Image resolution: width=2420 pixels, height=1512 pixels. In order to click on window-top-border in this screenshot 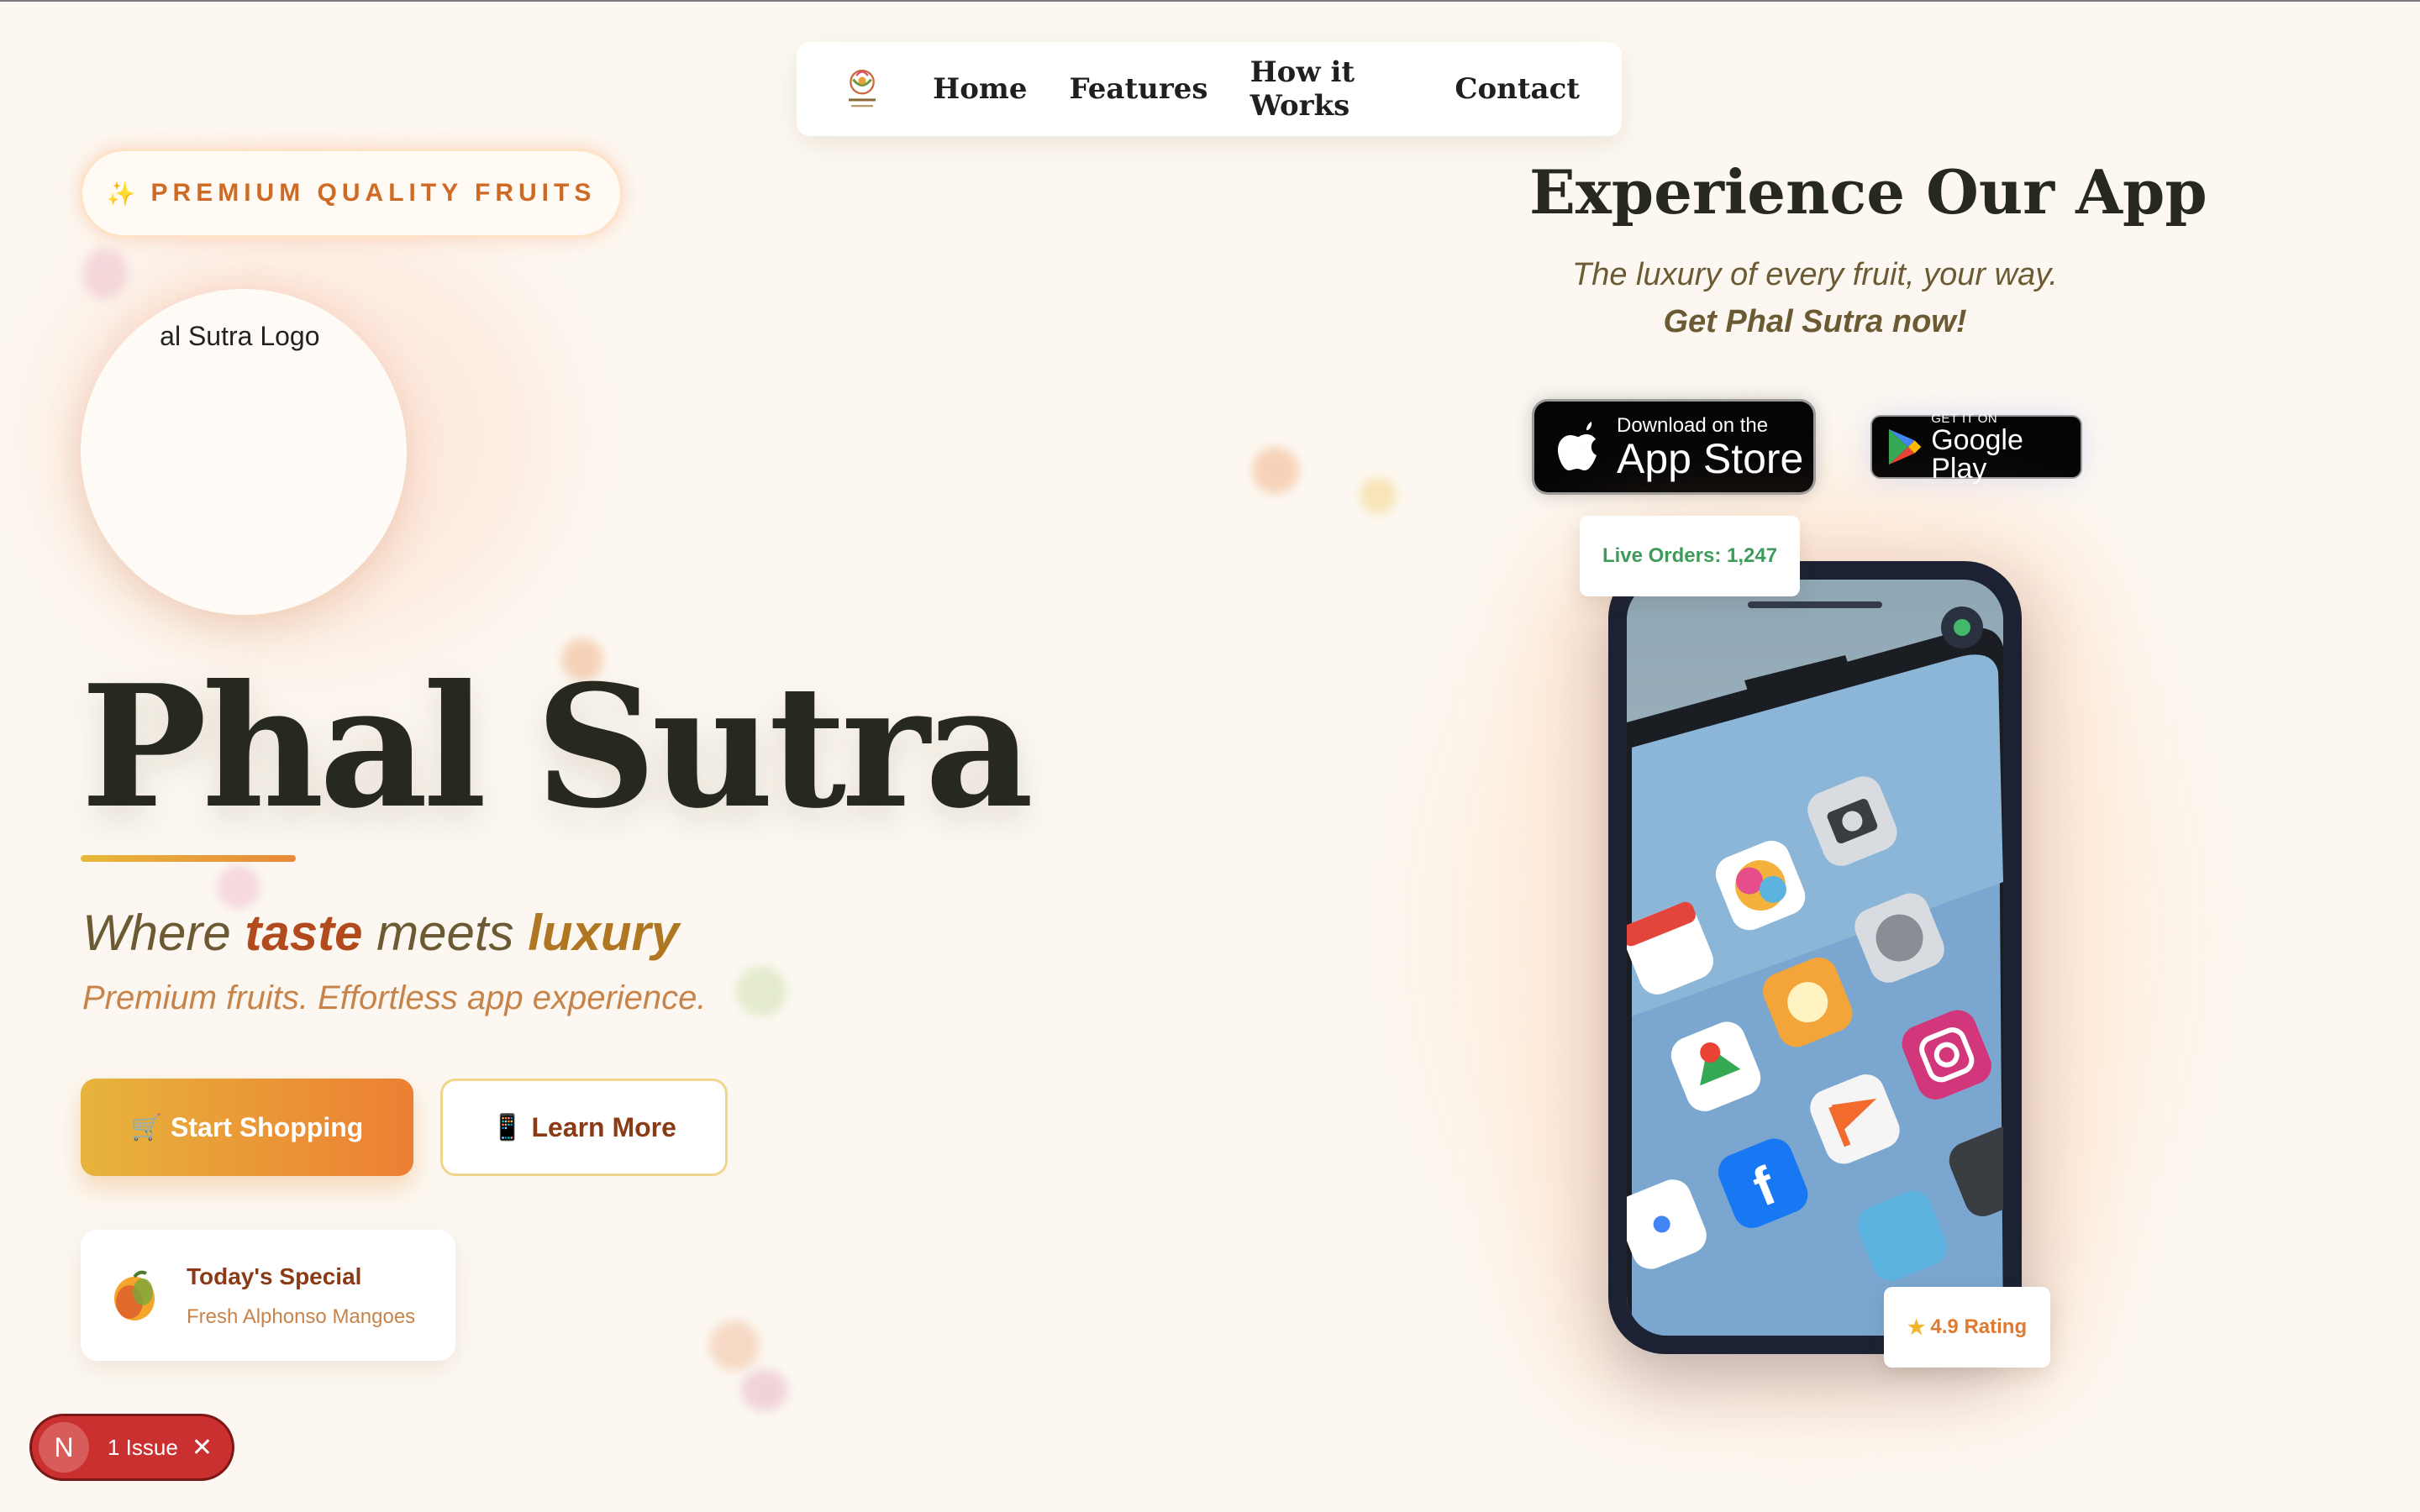, I will do `click(1210, 1)`.